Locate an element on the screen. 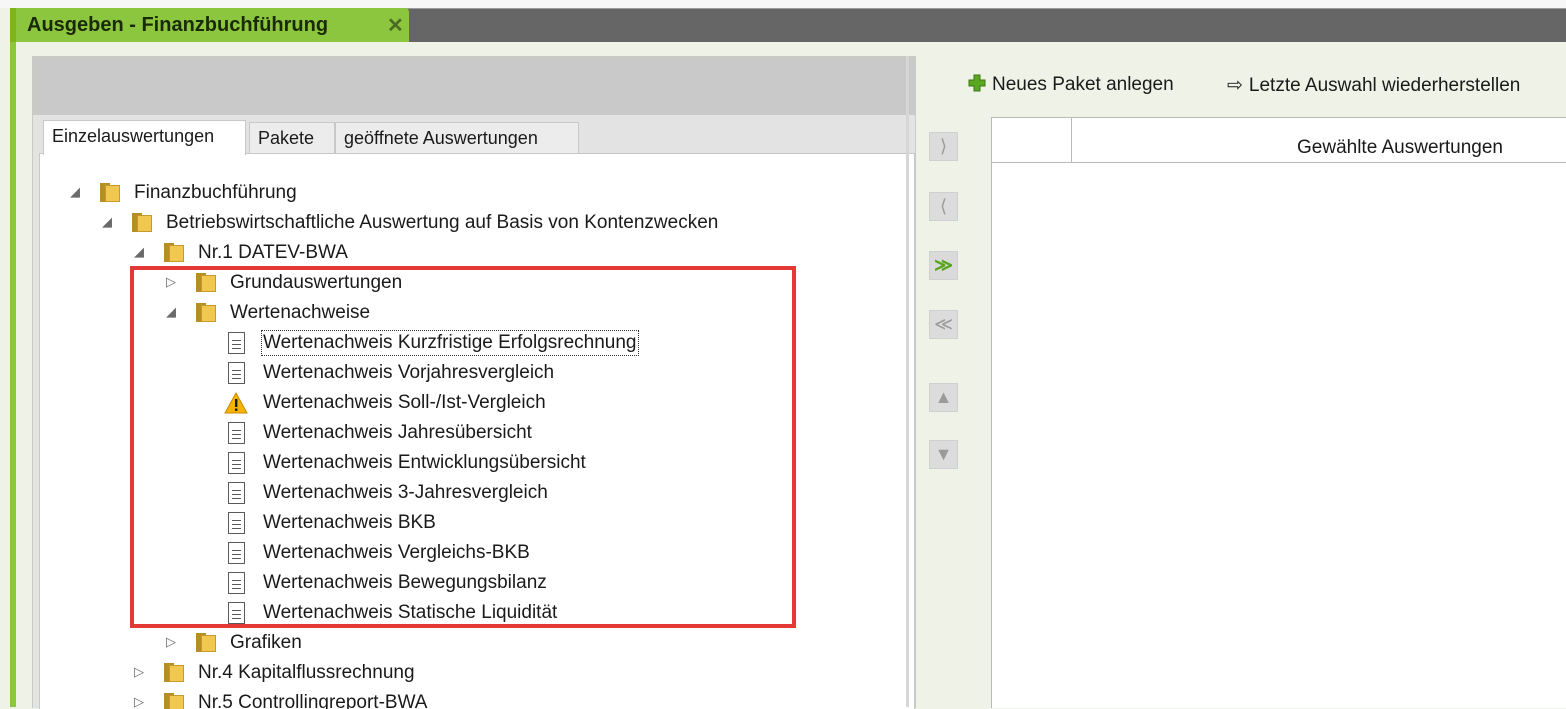 This screenshot has width=1566, height=709. warning-icon is located at coordinates (236, 403).